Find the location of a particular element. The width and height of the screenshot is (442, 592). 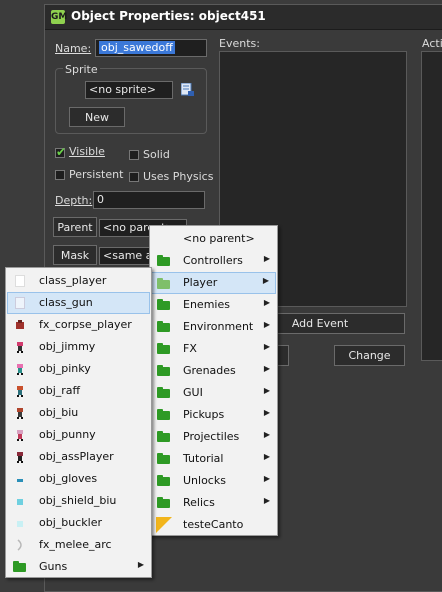

submenu-item-guns: Guns ▶ is located at coordinates (78, 567).